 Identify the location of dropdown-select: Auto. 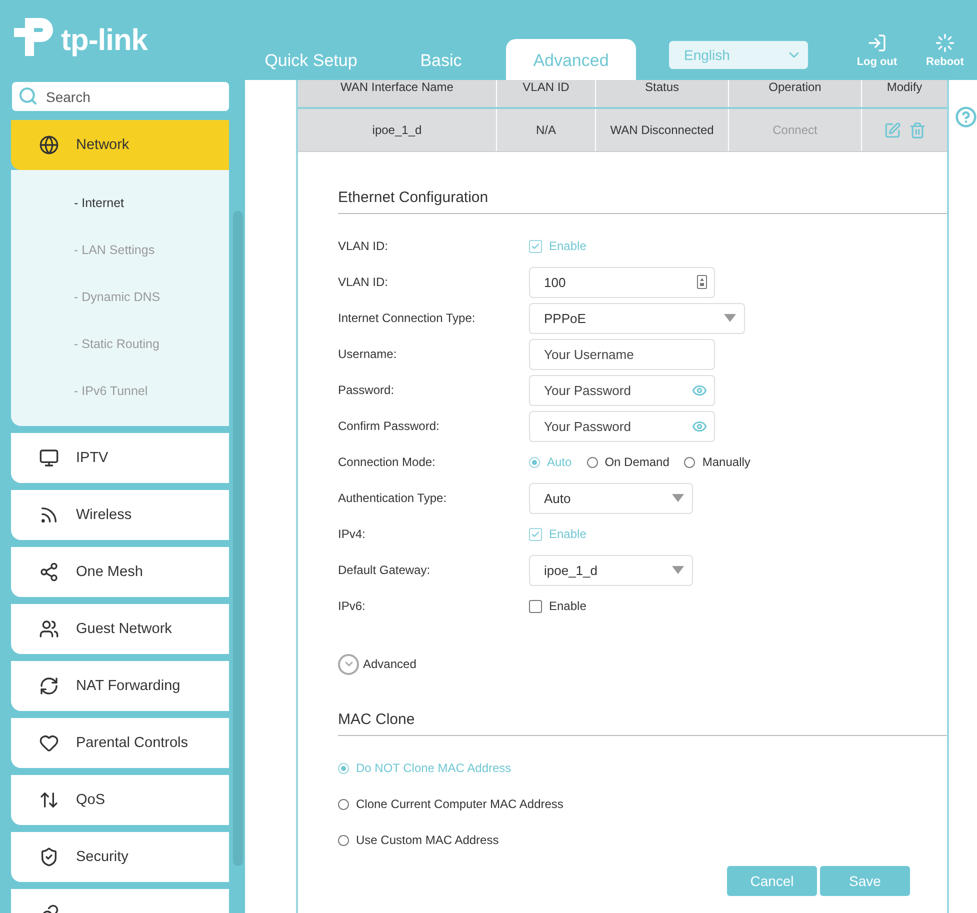
(611, 498).